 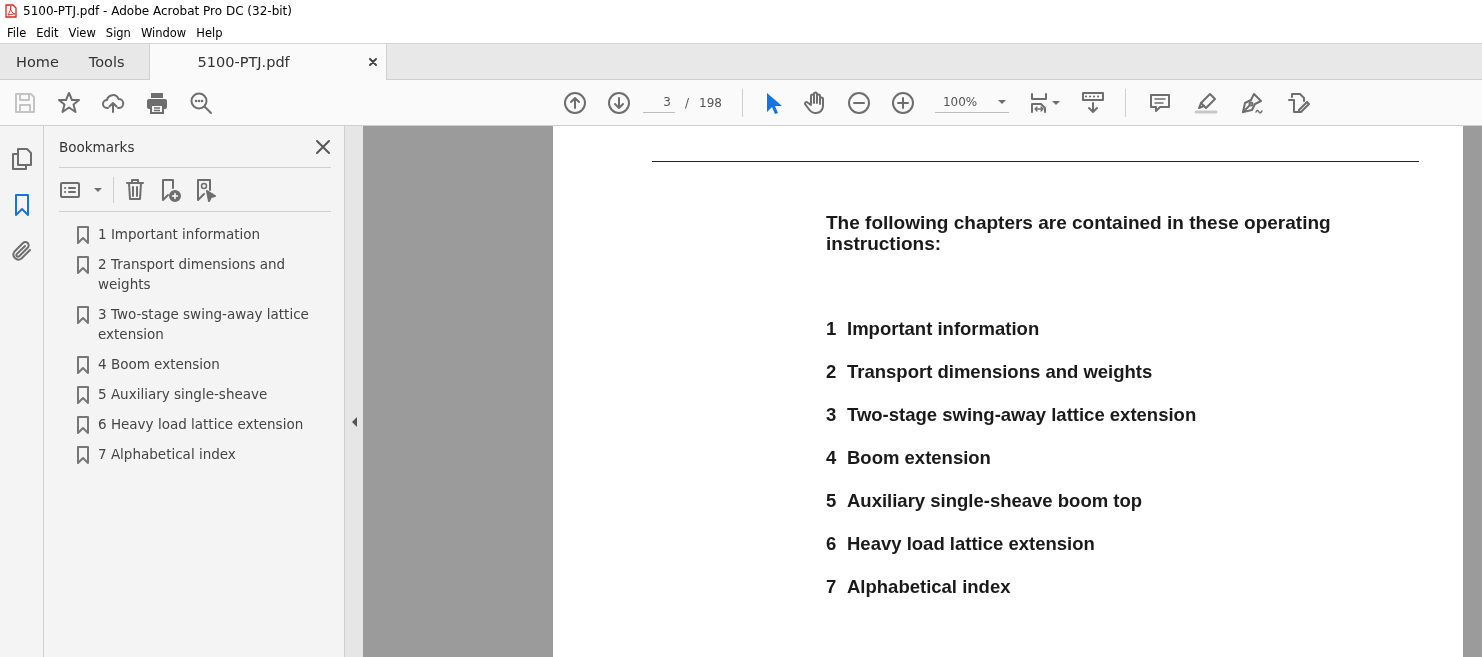 I want to click on bookmark-search-icon, so click(x=206, y=189).